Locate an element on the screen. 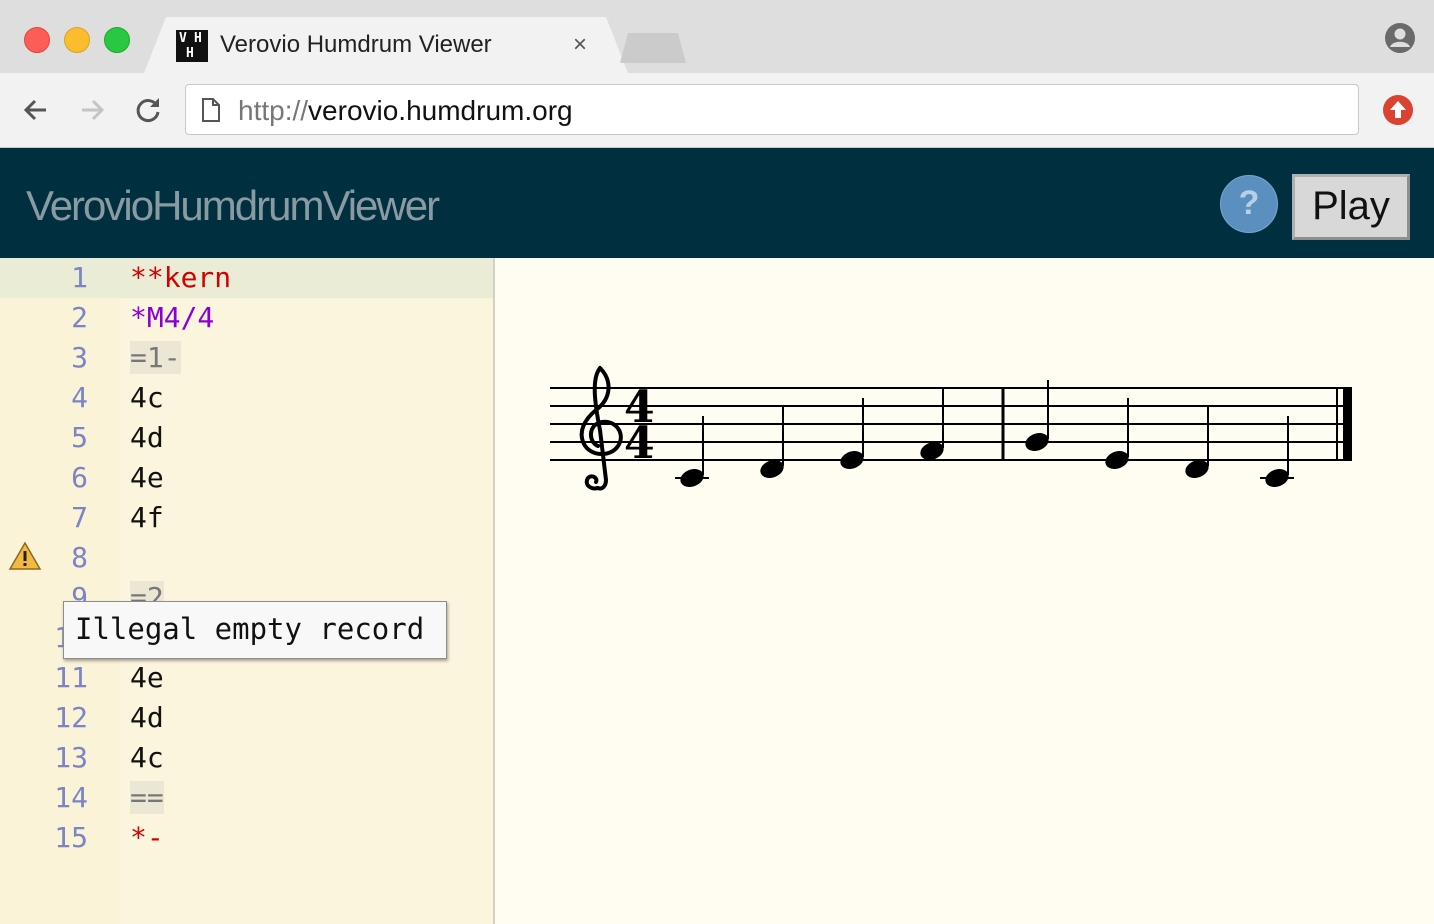 Image resolution: width=1434 pixels, height=924 pixels. code-token: =1- is located at coordinates (155, 357).